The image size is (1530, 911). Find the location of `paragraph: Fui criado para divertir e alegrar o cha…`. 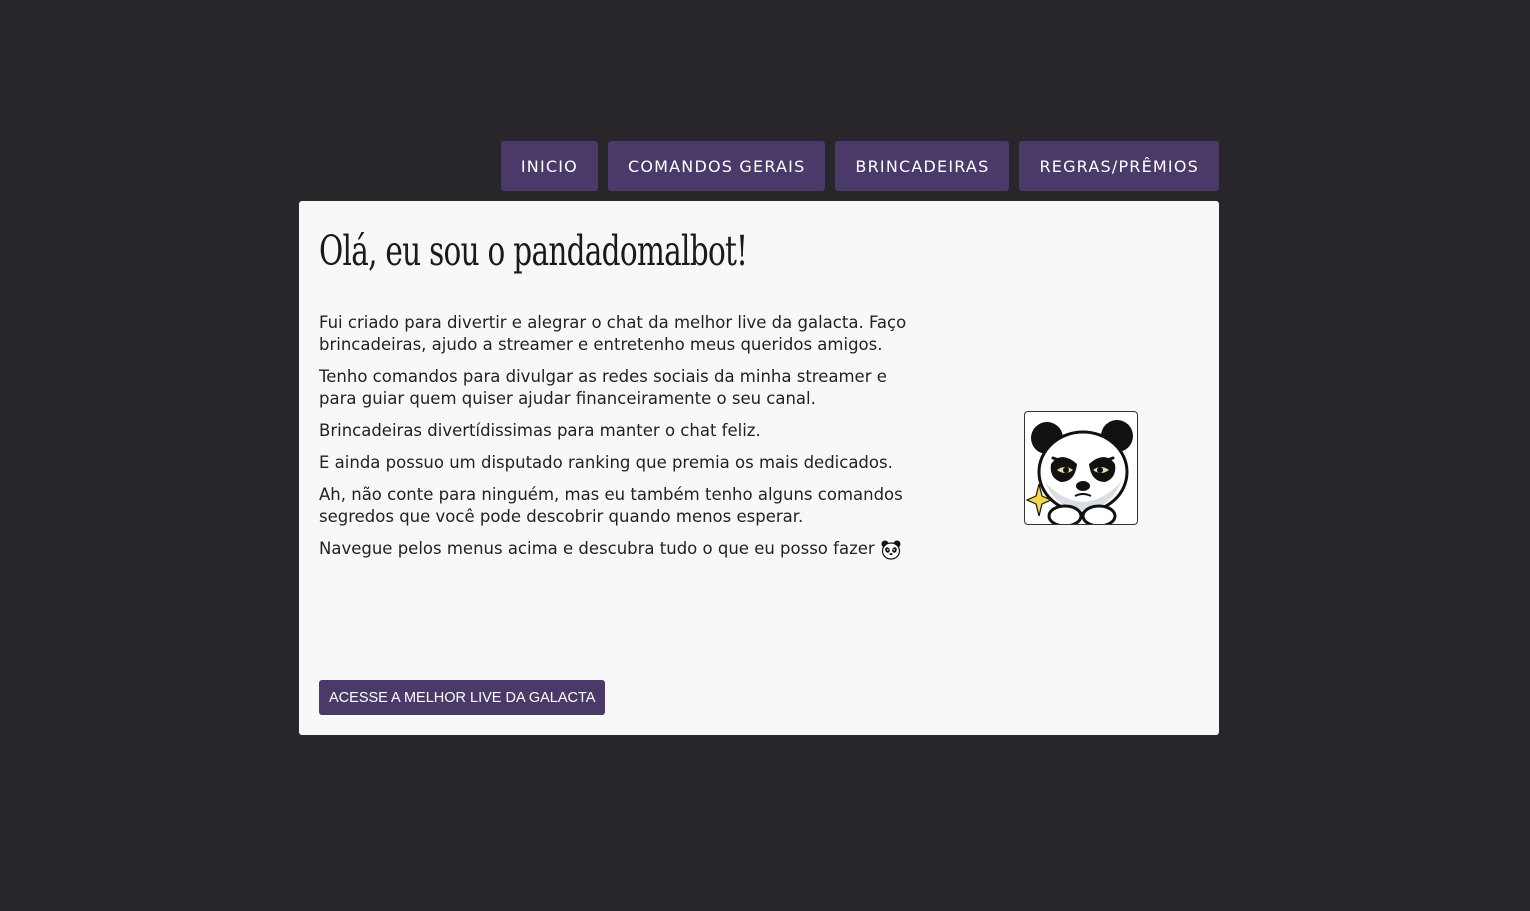

paragraph: Fui criado para divertir e alegrar o cha… is located at coordinates (613, 333).